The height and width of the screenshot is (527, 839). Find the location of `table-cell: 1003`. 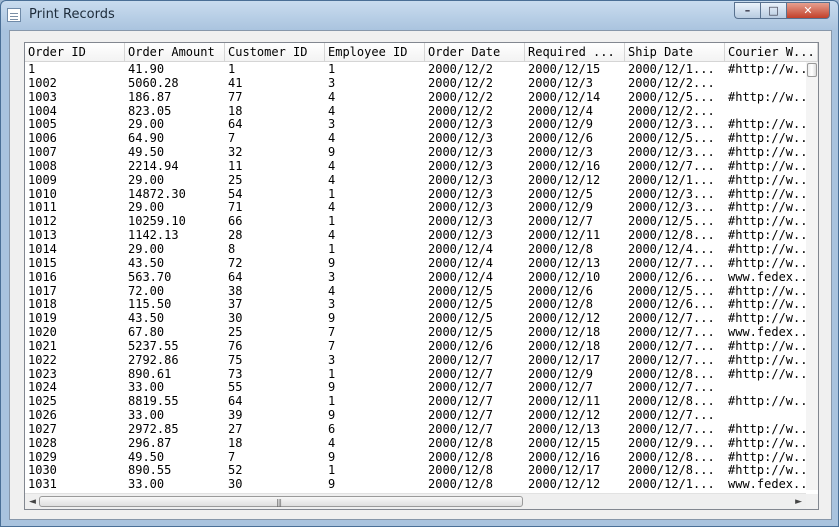

table-cell: 1003 is located at coordinates (42, 96).